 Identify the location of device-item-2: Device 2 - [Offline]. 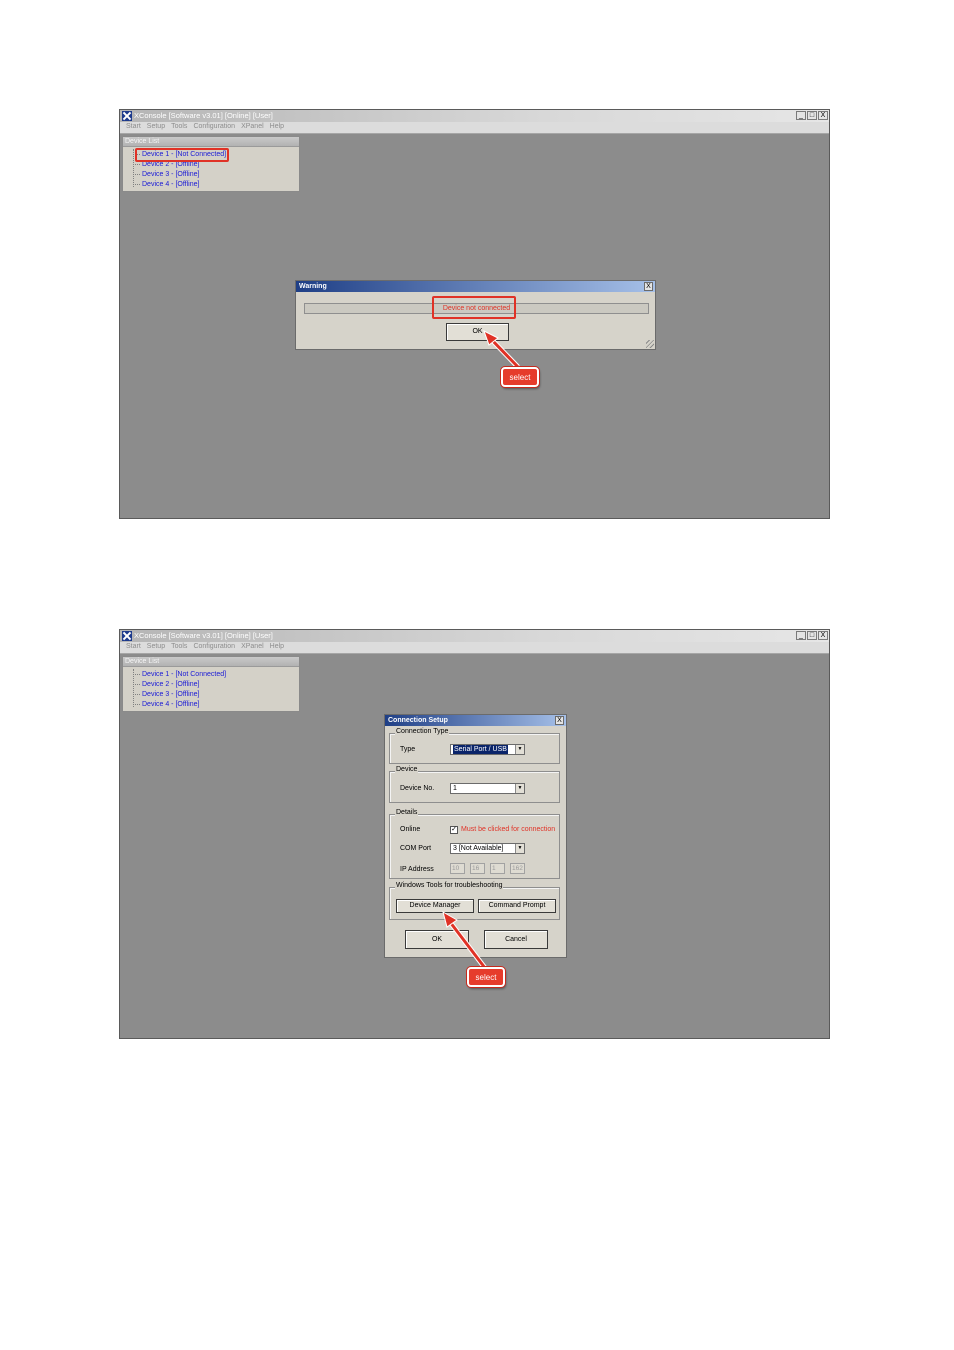
(166, 684).